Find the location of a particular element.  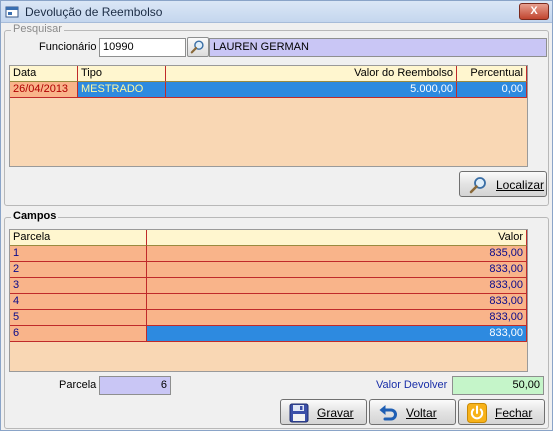

undo-arrow-icon is located at coordinates (388, 413).